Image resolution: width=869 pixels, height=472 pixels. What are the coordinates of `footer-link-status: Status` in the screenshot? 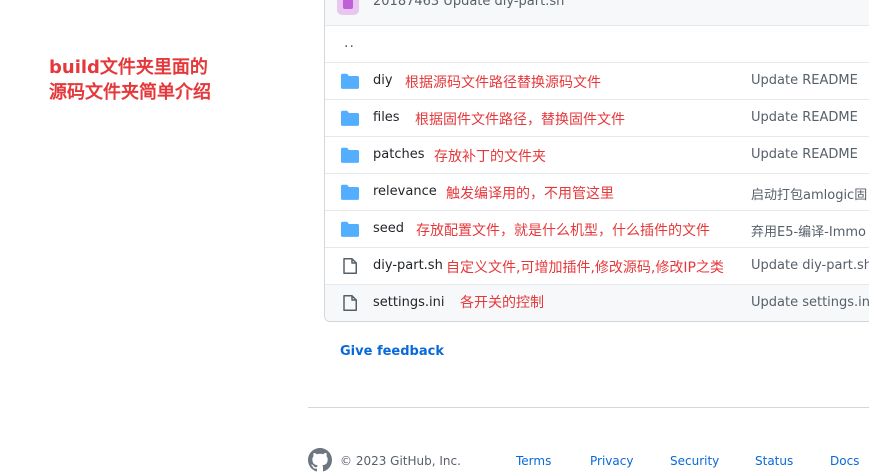 It's located at (774, 461).